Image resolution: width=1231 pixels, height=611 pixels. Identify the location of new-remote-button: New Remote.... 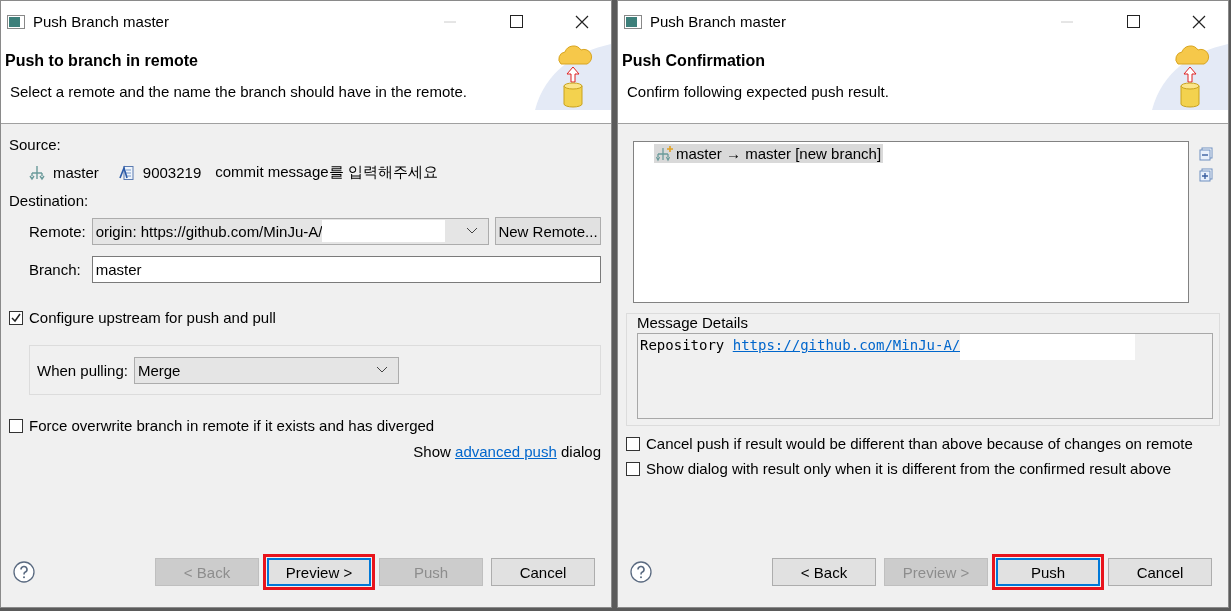
(548, 231).